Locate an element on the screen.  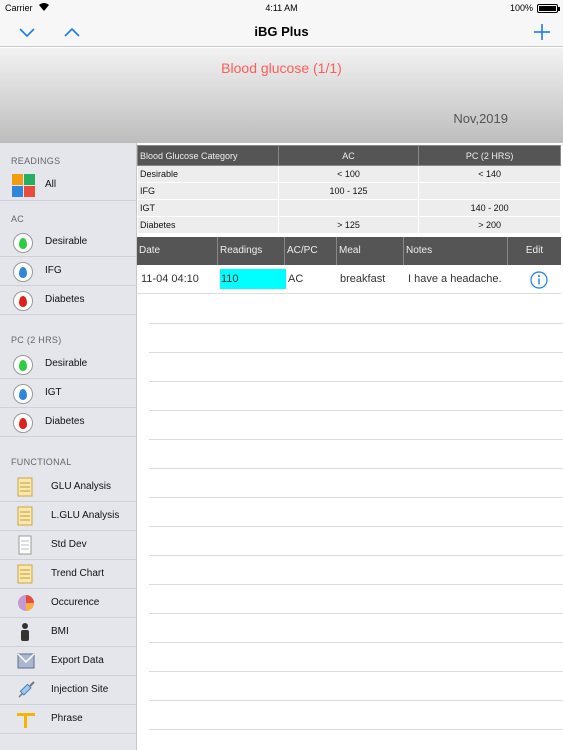
sidebar-item-occurence: Occurence is located at coordinates (68, 603).